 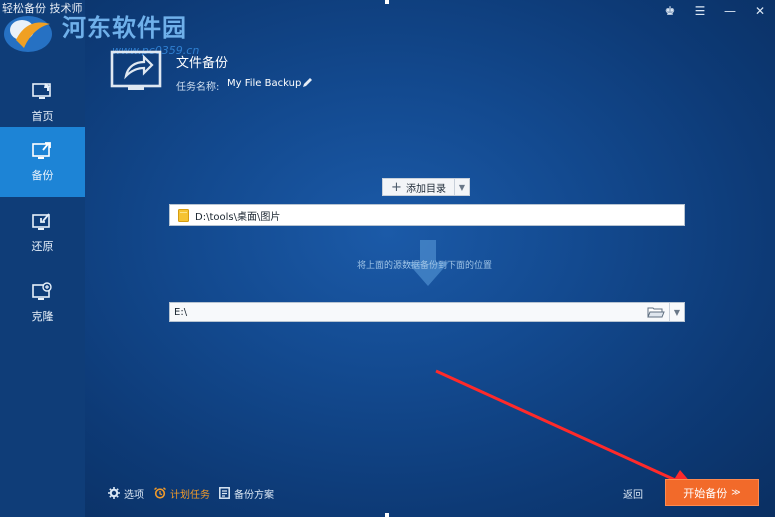 What do you see at coordinates (41, 91) in the screenshot?
I see `home-monitor-icon` at bounding box center [41, 91].